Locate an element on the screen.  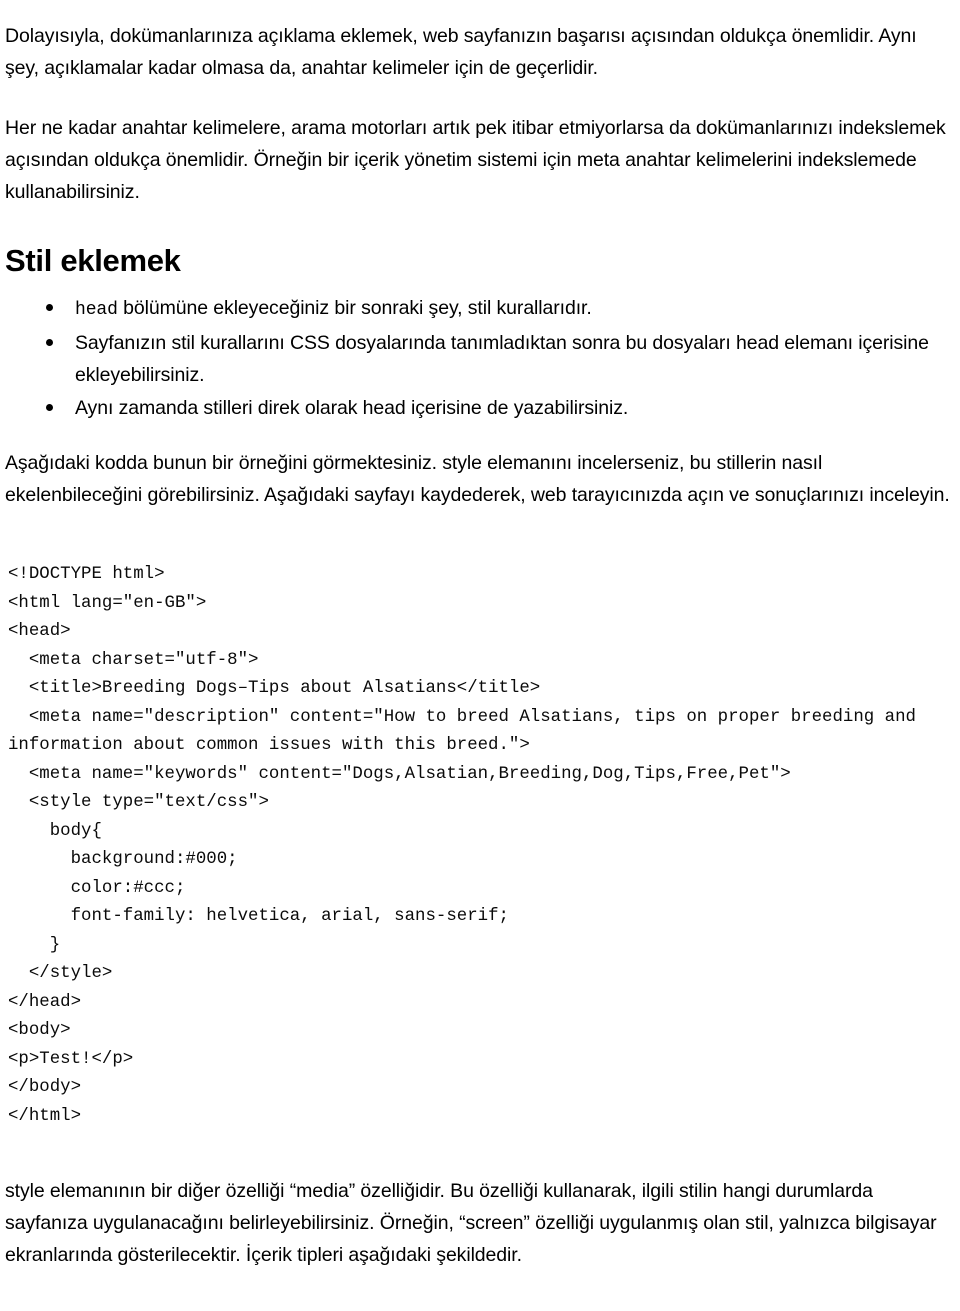
top-spacer is located at coordinates (480, 10).